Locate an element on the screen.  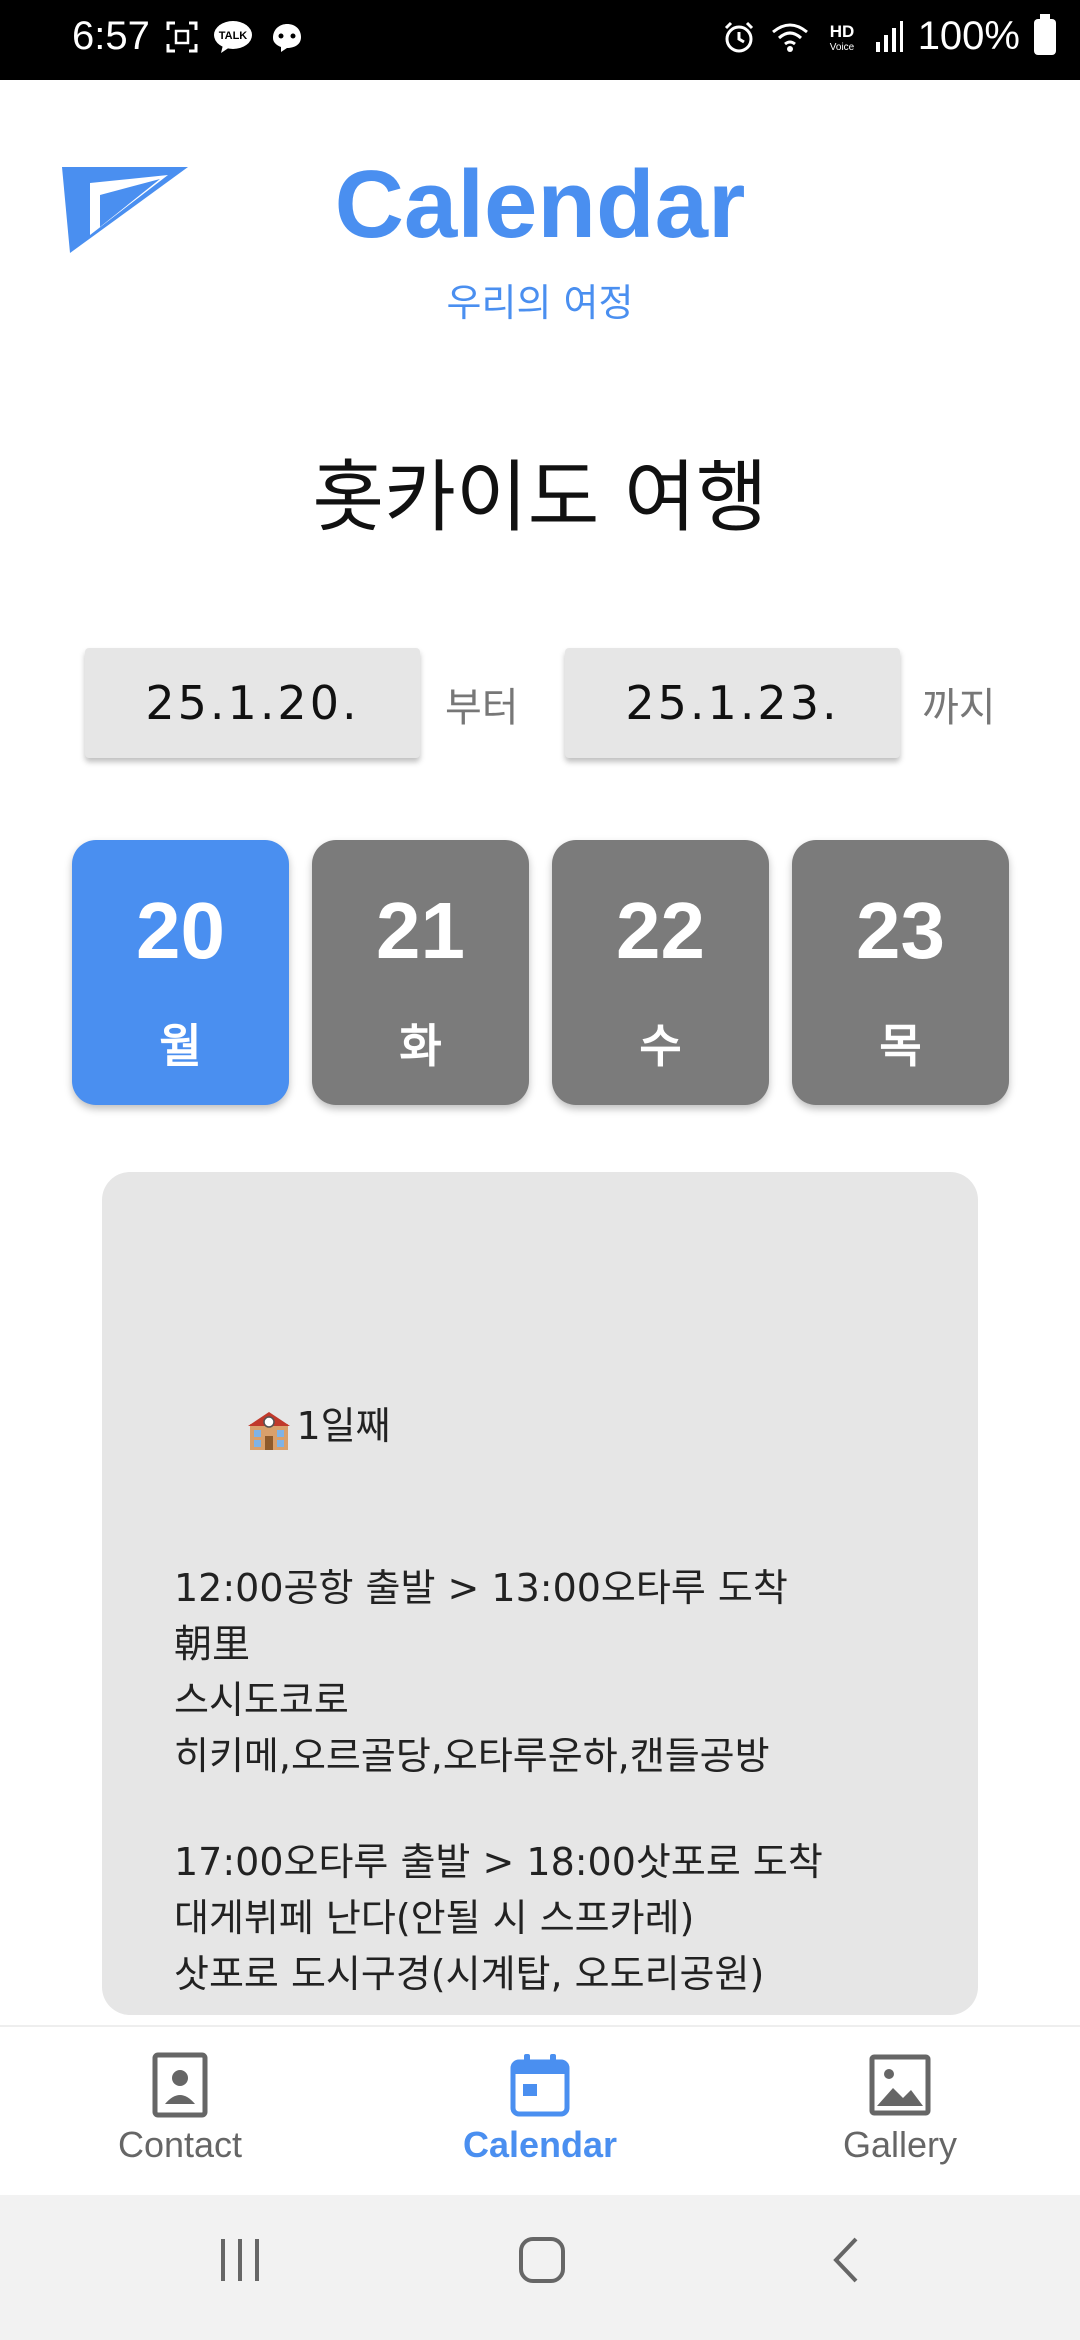
day-of-week: 수 is located at coordinates (660, 1046).